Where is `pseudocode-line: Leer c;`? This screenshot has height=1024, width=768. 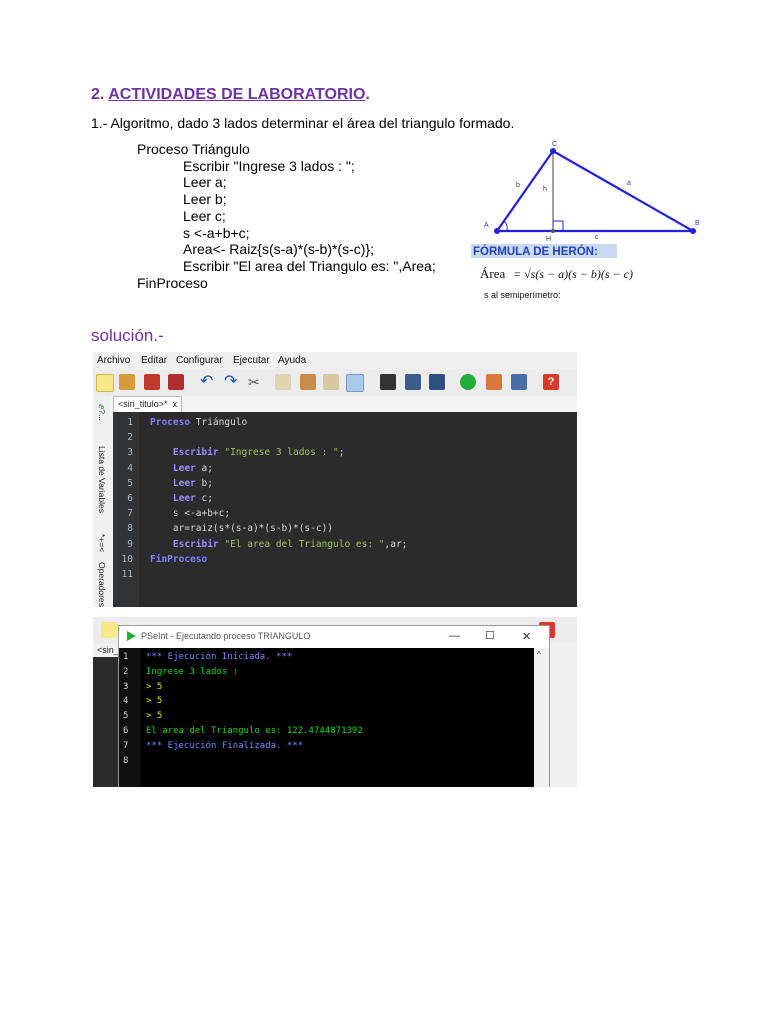
pseudocode-line: Leer c; is located at coordinates (204, 215).